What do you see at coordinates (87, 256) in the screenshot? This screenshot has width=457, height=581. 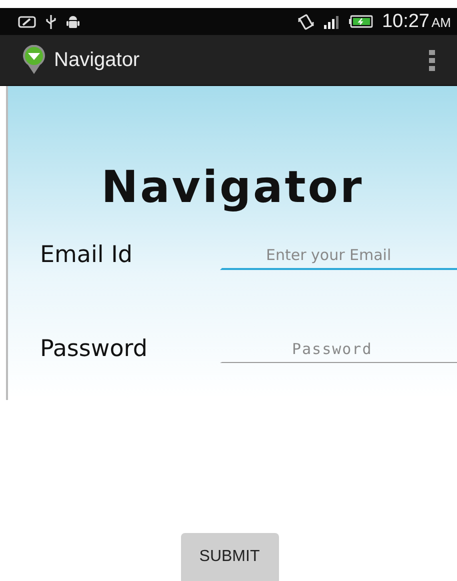 I see `field-label: Email Id` at bounding box center [87, 256].